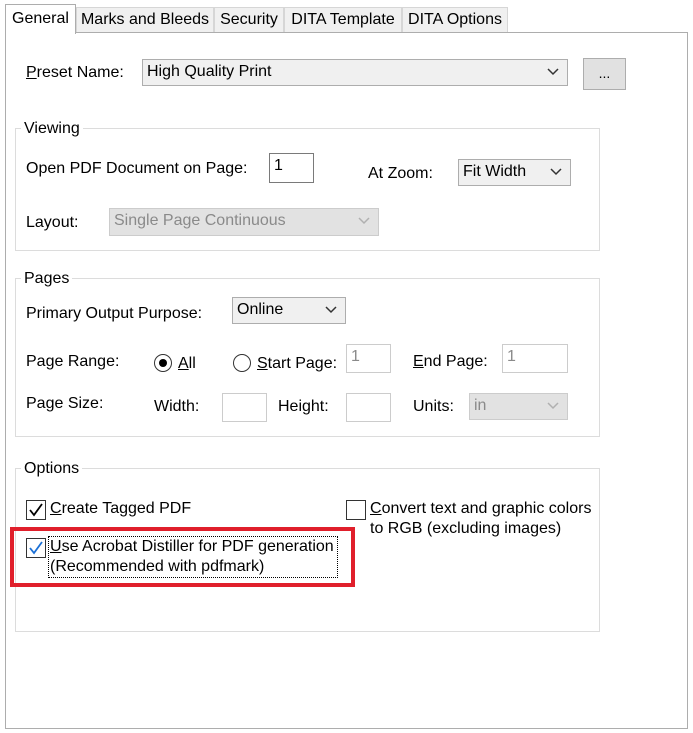  Describe the element at coordinates (73, 361) in the screenshot. I see `page-range-label: Page Range:` at that location.